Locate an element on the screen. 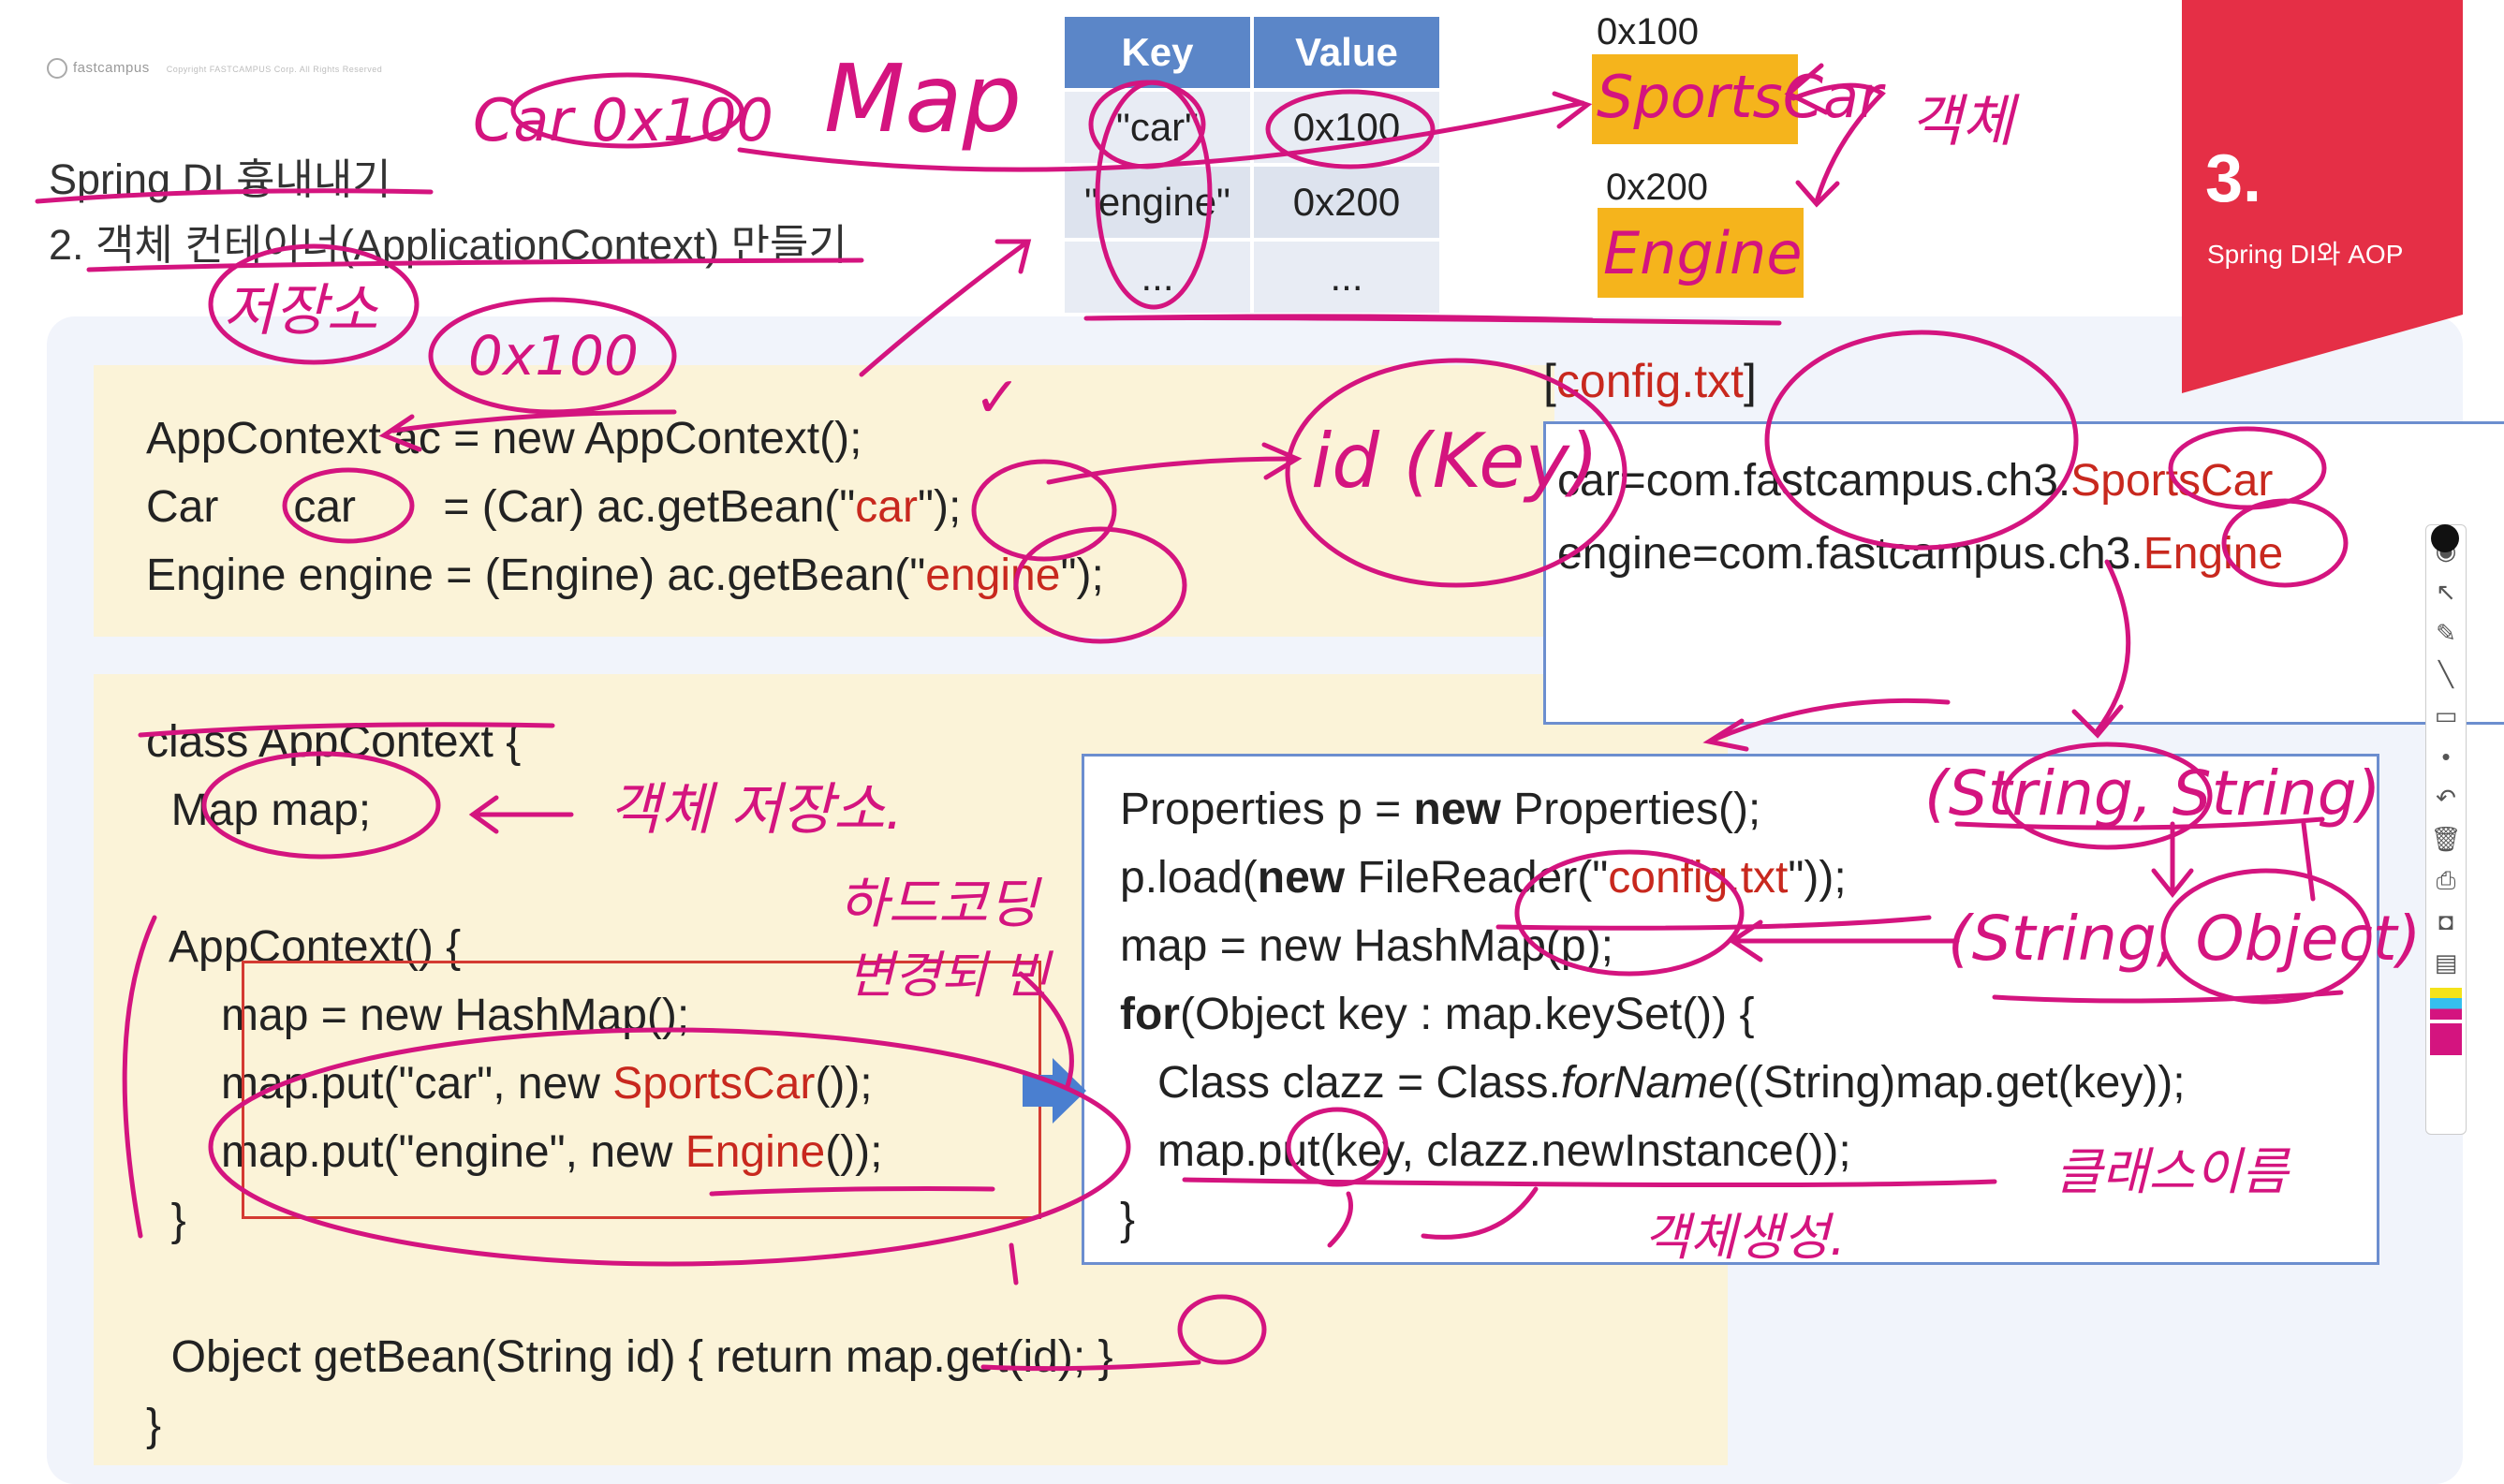  ink-text: 객체 is located at coordinates (1965, 121).